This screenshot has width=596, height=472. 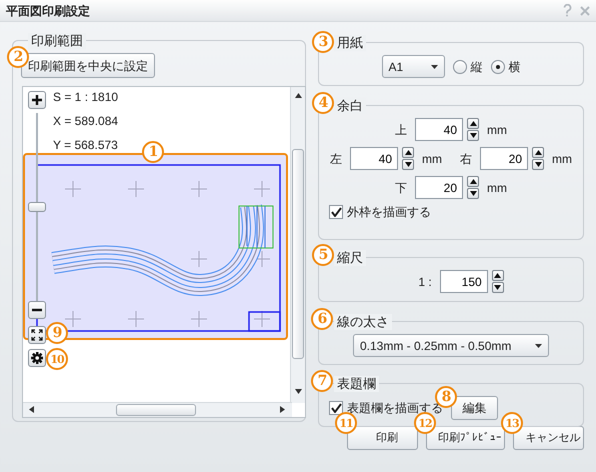 What do you see at coordinates (413, 66) in the screenshot?
I see `paper-size-dropdown: A1` at bounding box center [413, 66].